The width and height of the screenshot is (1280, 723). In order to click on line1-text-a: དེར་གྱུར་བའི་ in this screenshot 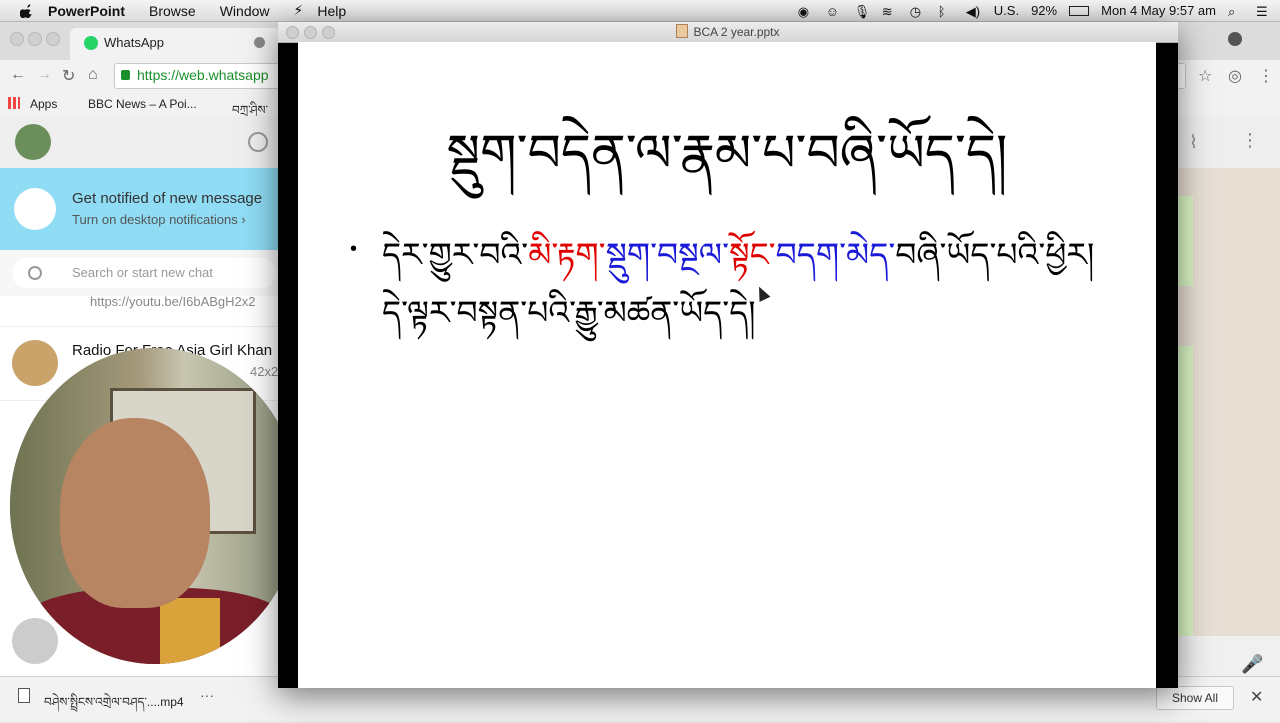, I will do `click(455, 254)`.